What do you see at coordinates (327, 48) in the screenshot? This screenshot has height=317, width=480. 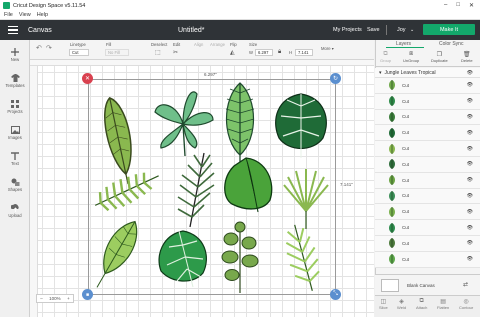 I see `more-button: More ▾` at bounding box center [327, 48].